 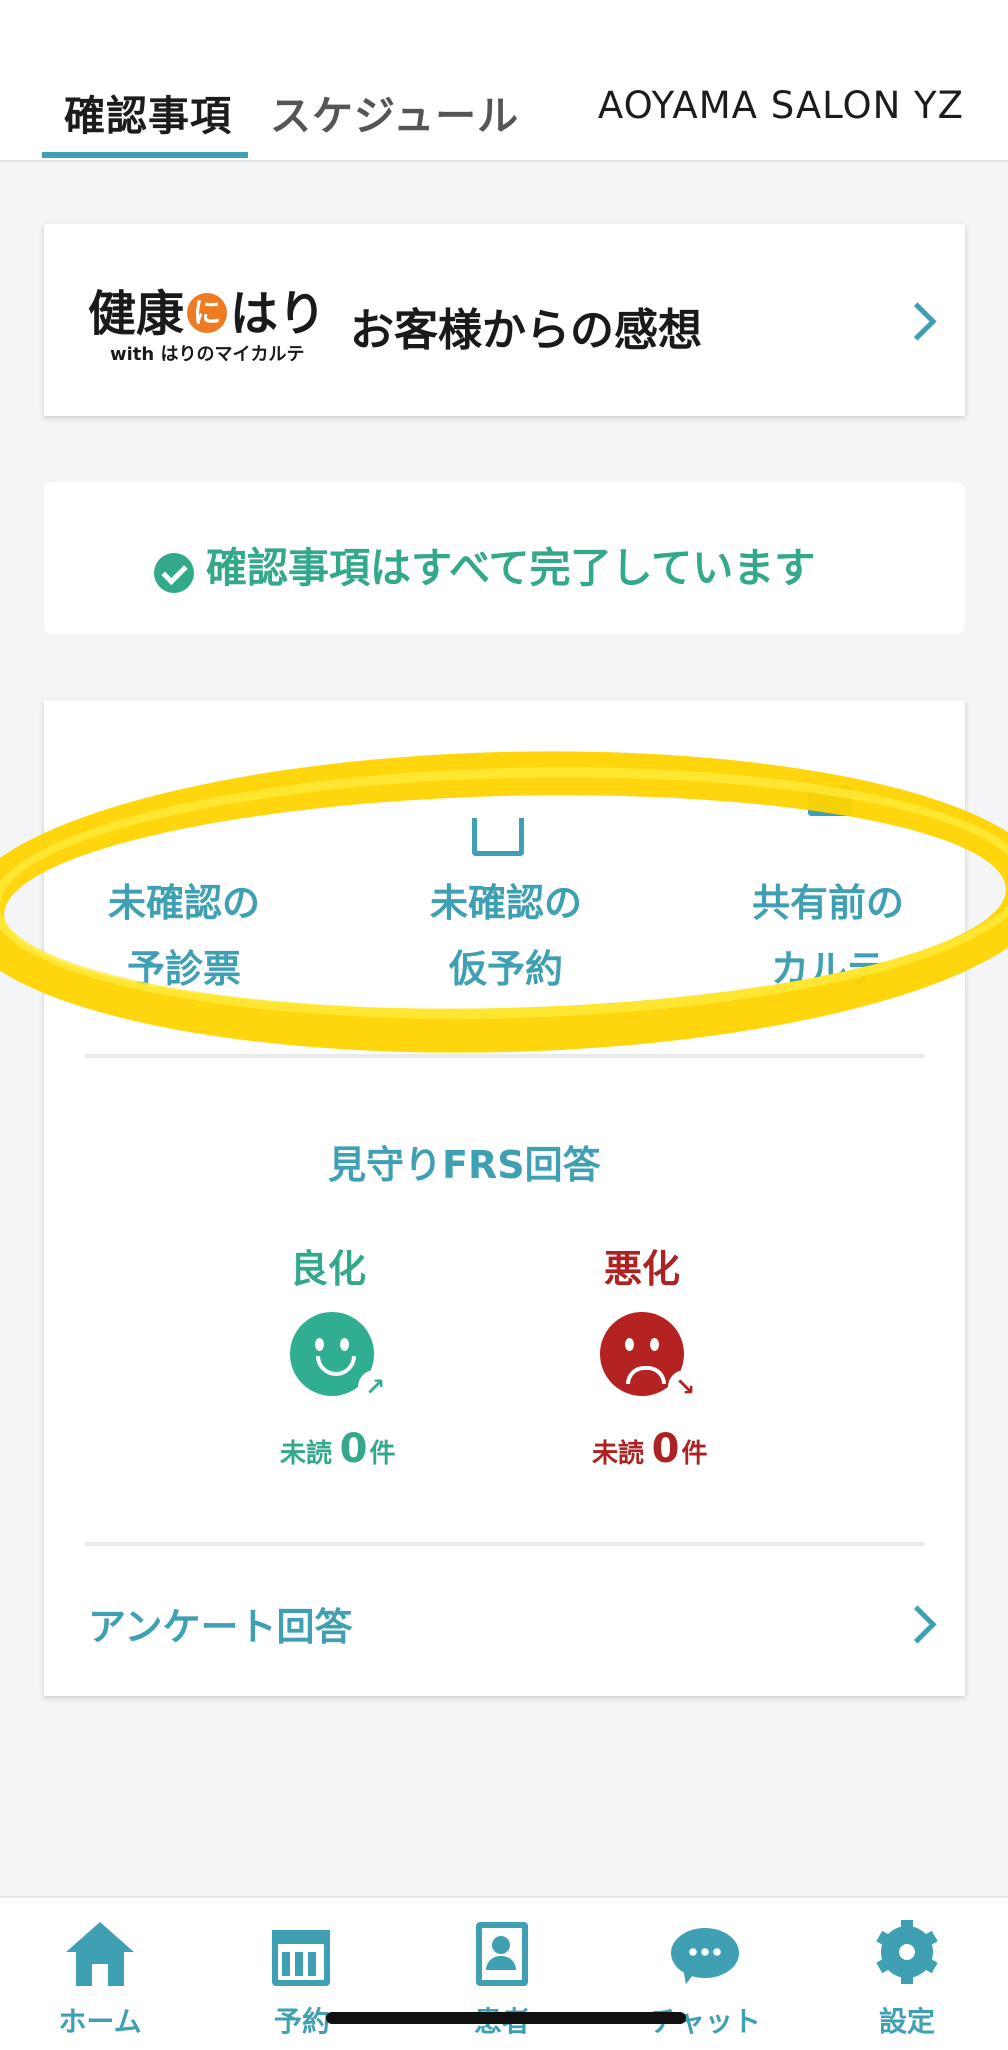 What do you see at coordinates (464, 1165) in the screenshot?
I see `frs-section-title: 見守りFRS回答` at bounding box center [464, 1165].